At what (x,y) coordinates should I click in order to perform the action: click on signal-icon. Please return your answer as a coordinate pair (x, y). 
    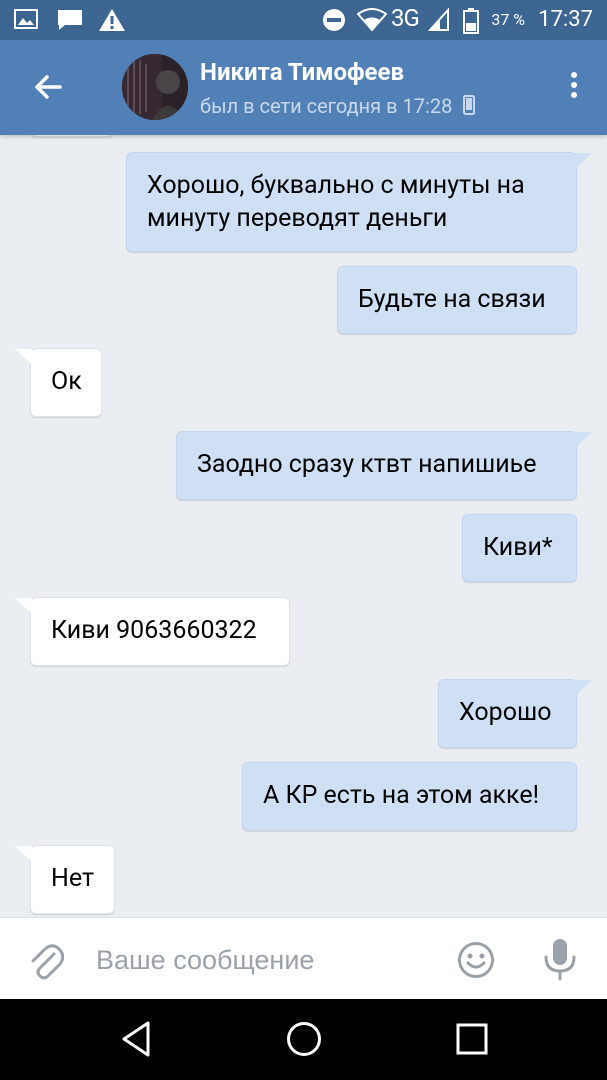
    Looking at the image, I should click on (438, 19).